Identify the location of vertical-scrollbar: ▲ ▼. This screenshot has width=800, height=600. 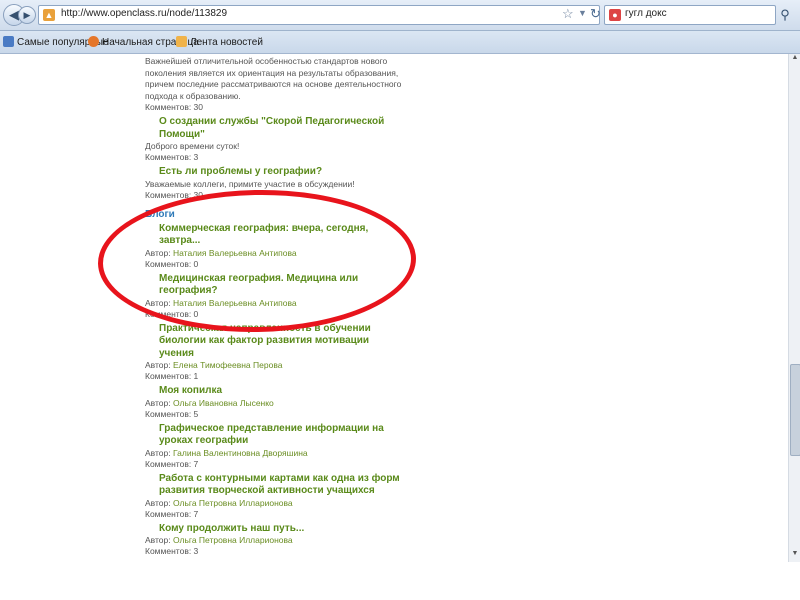
(794, 308).